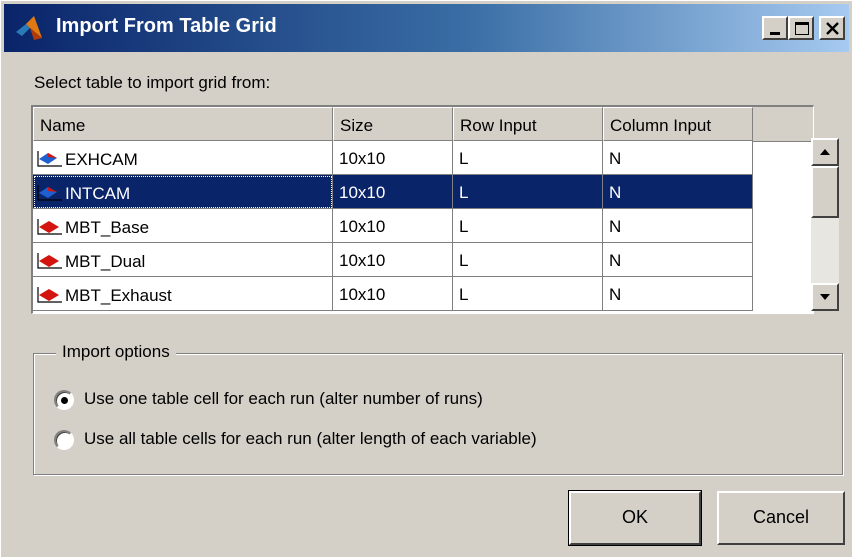 The width and height of the screenshot is (853, 558). I want to click on maximize-button, so click(801, 28).